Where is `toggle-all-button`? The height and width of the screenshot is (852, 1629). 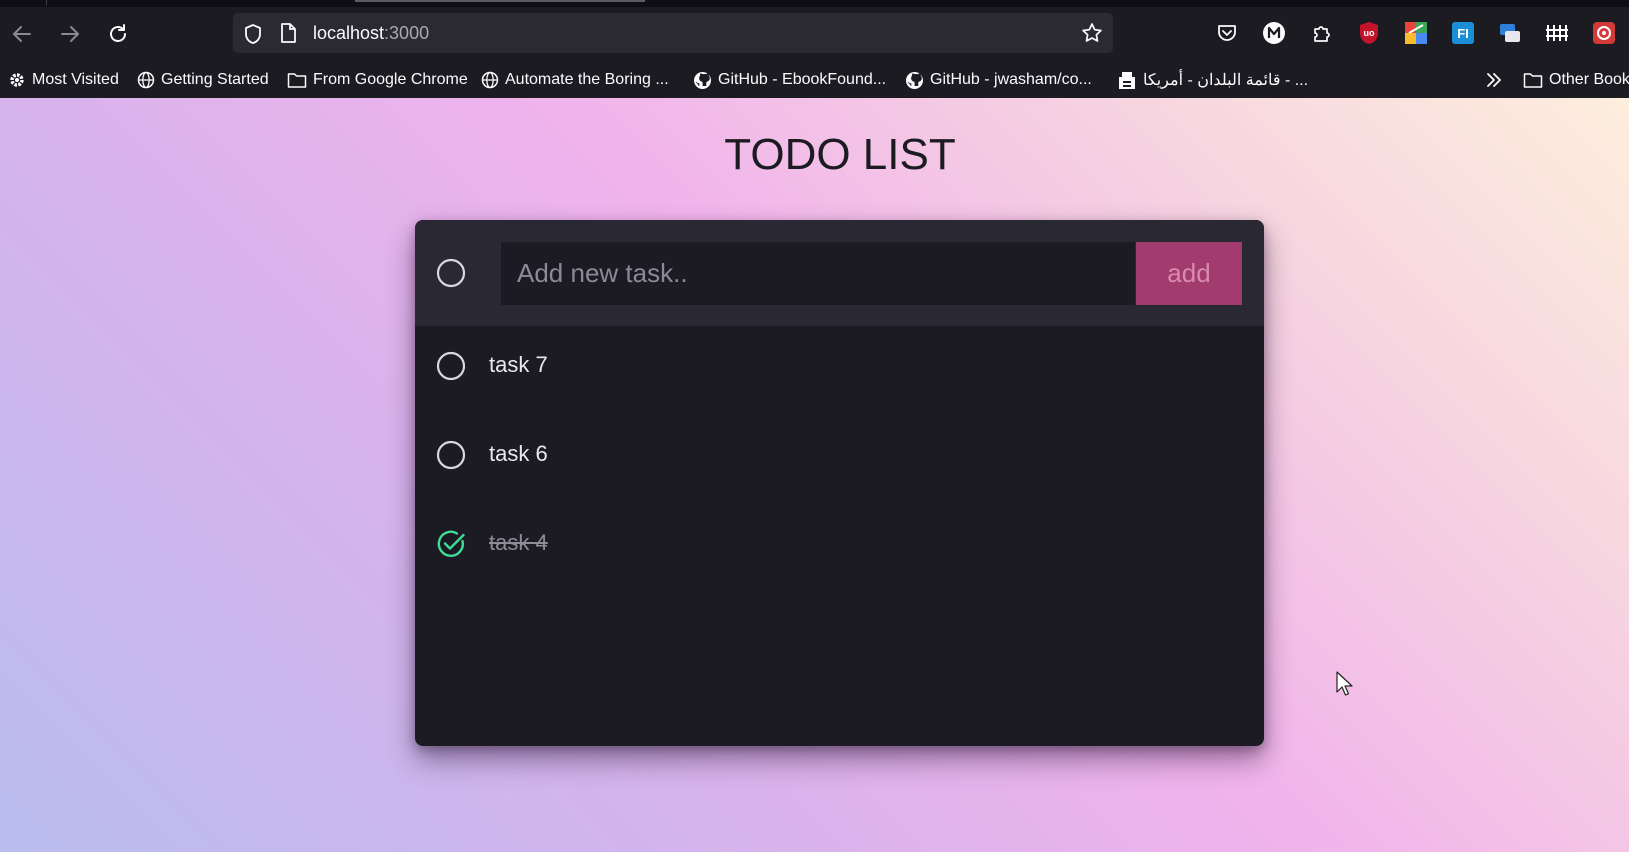 toggle-all-button is located at coordinates (451, 273).